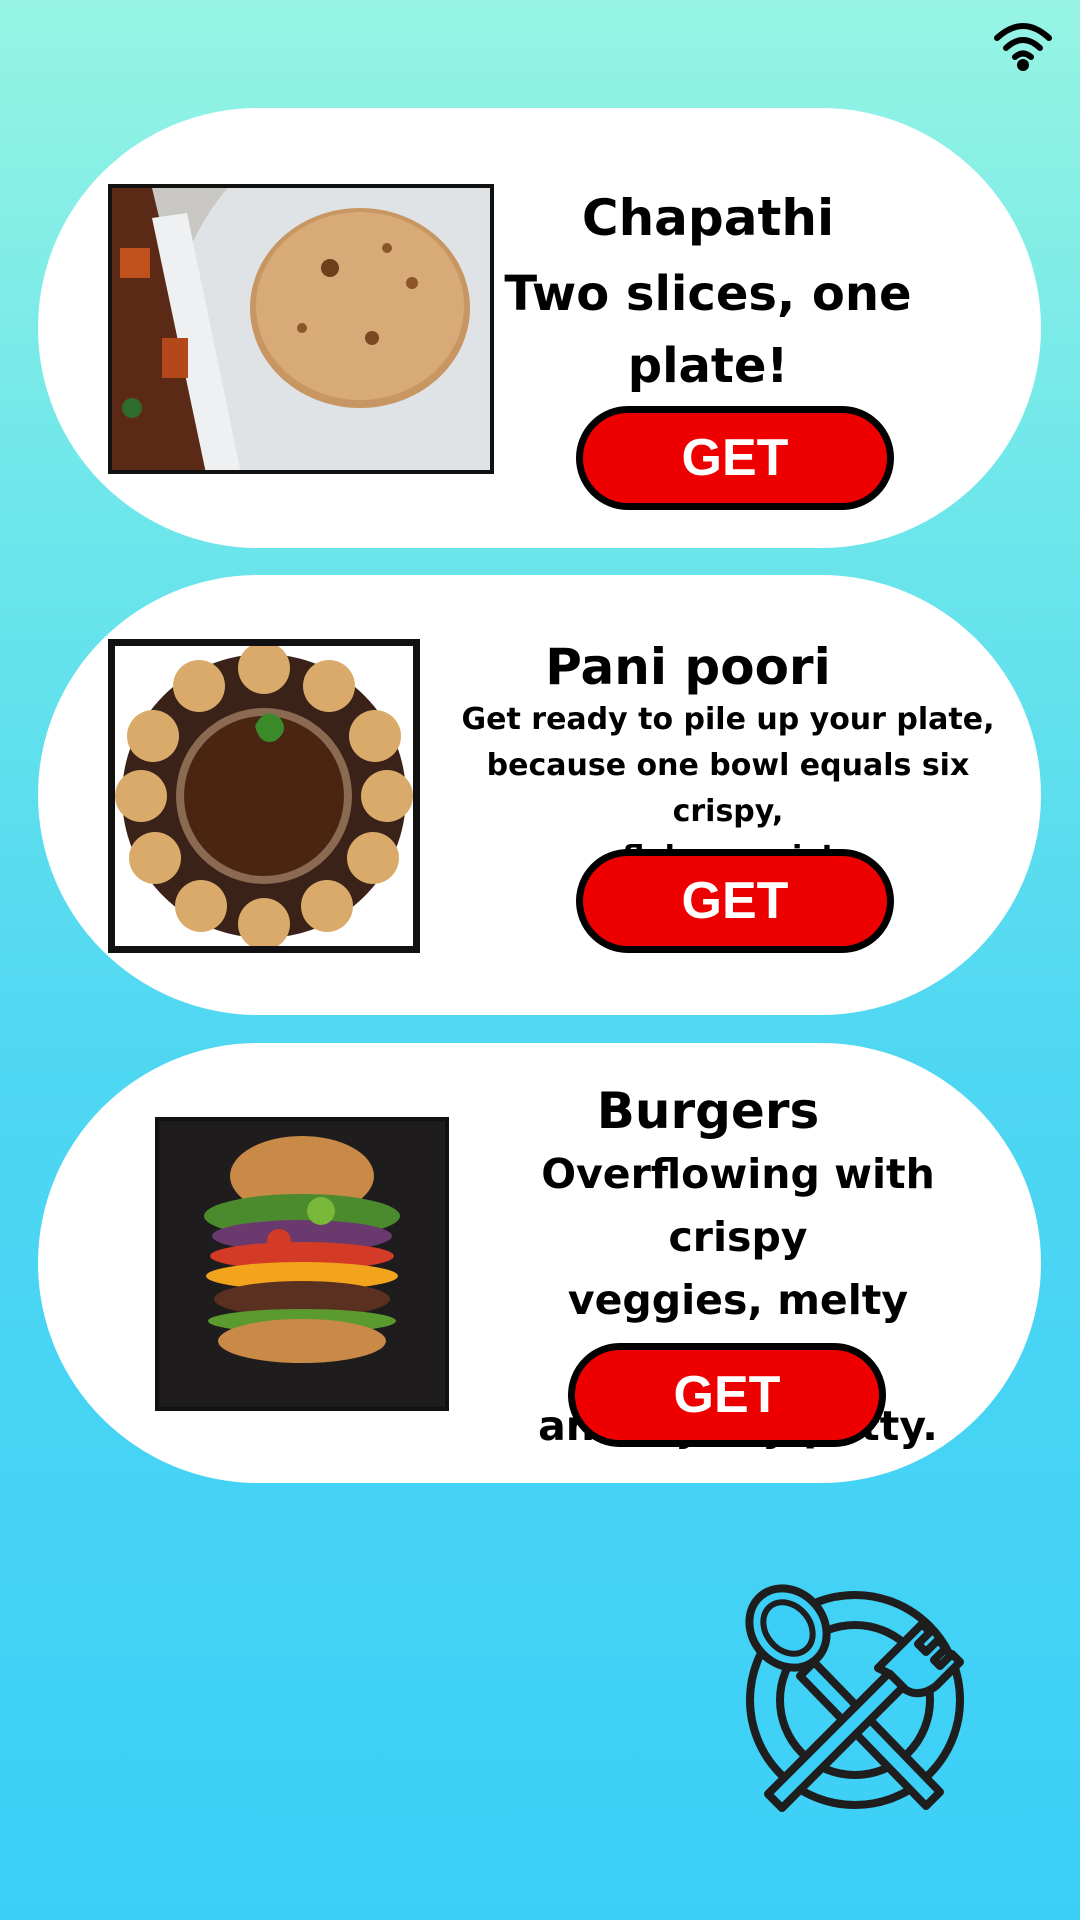 The height and width of the screenshot is (1920, 1080). Describe the element at coordinates (708, 366) in the screenshot. I see `description-line: plate!` at that location.